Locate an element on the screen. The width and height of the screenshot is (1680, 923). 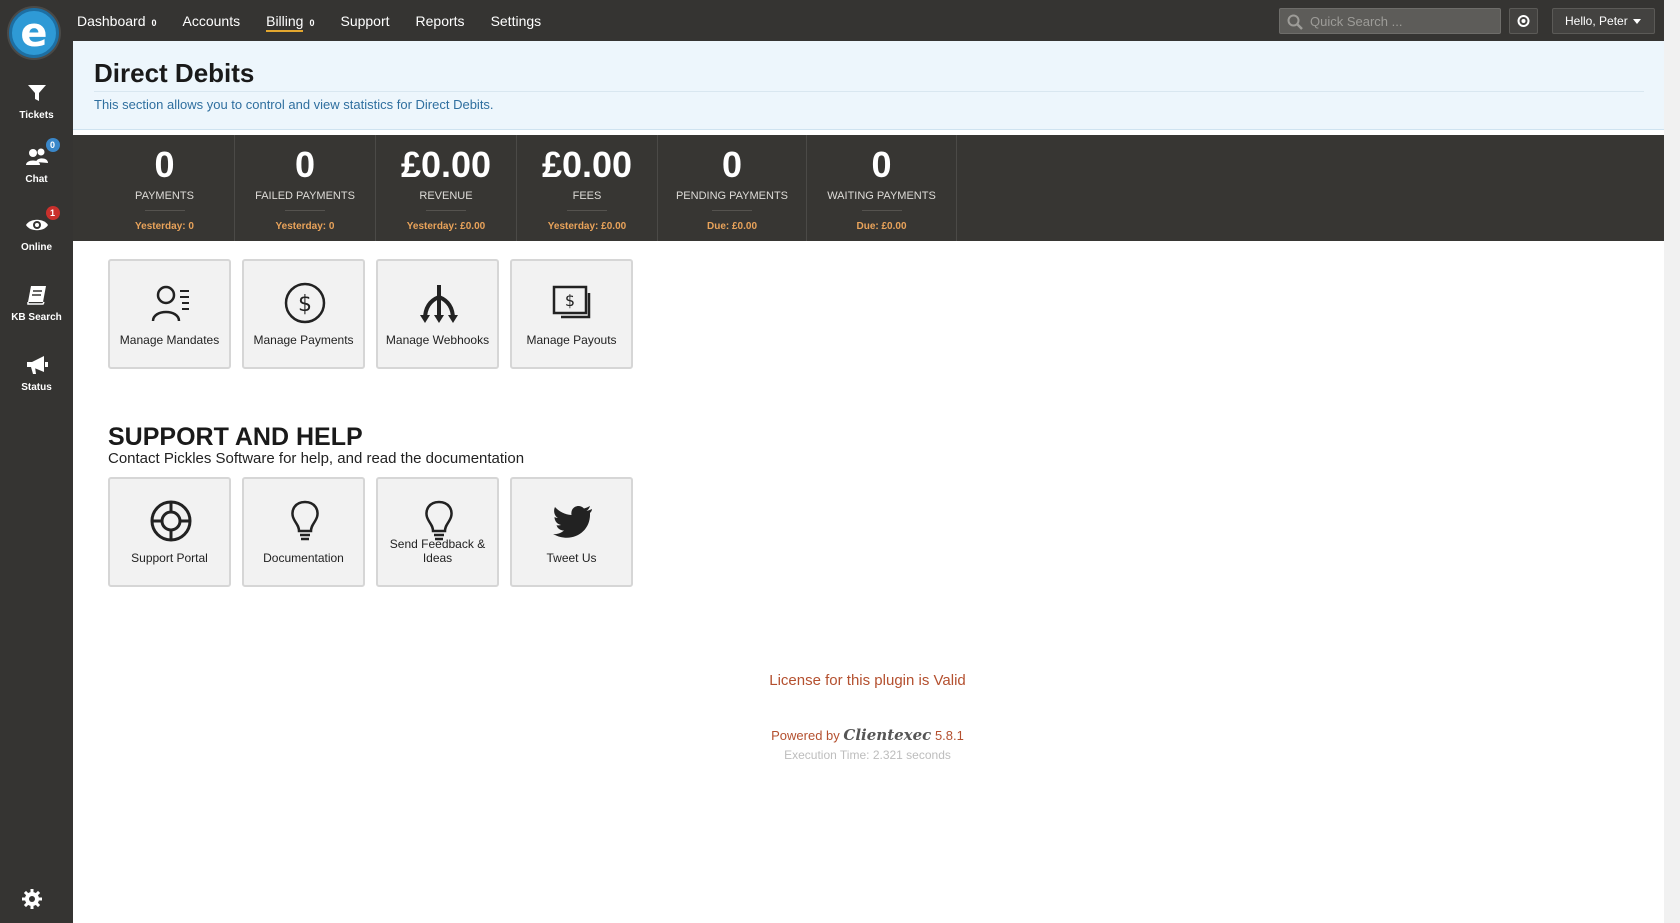
gear-icon is located at coordinates (32, 899).